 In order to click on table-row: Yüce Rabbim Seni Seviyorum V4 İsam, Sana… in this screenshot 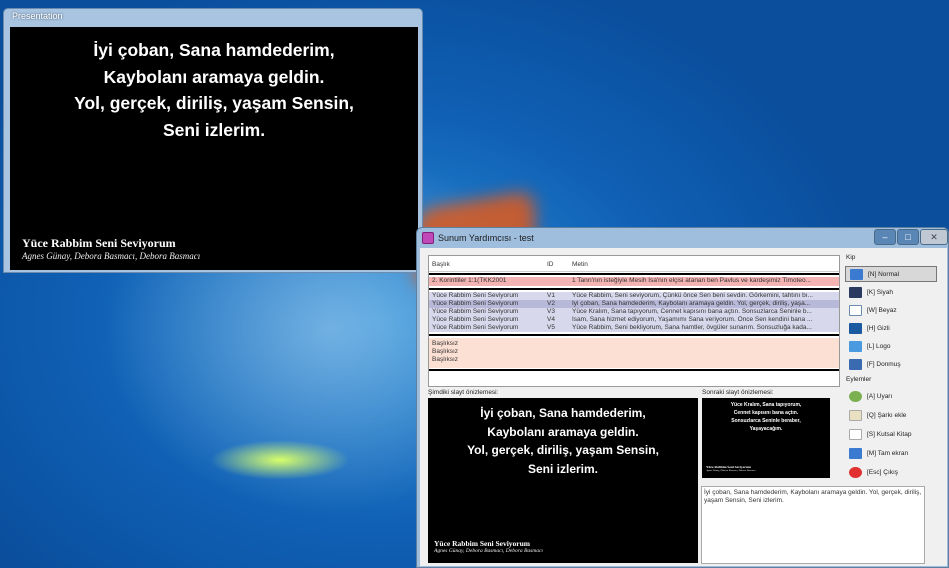, I will do `click(634, 320)`.